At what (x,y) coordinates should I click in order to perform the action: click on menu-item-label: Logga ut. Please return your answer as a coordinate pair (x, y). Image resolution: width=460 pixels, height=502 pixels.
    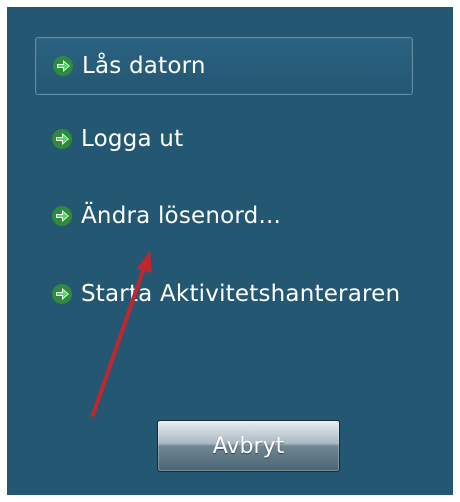
    Looking at the image, I should click on (132, 139).